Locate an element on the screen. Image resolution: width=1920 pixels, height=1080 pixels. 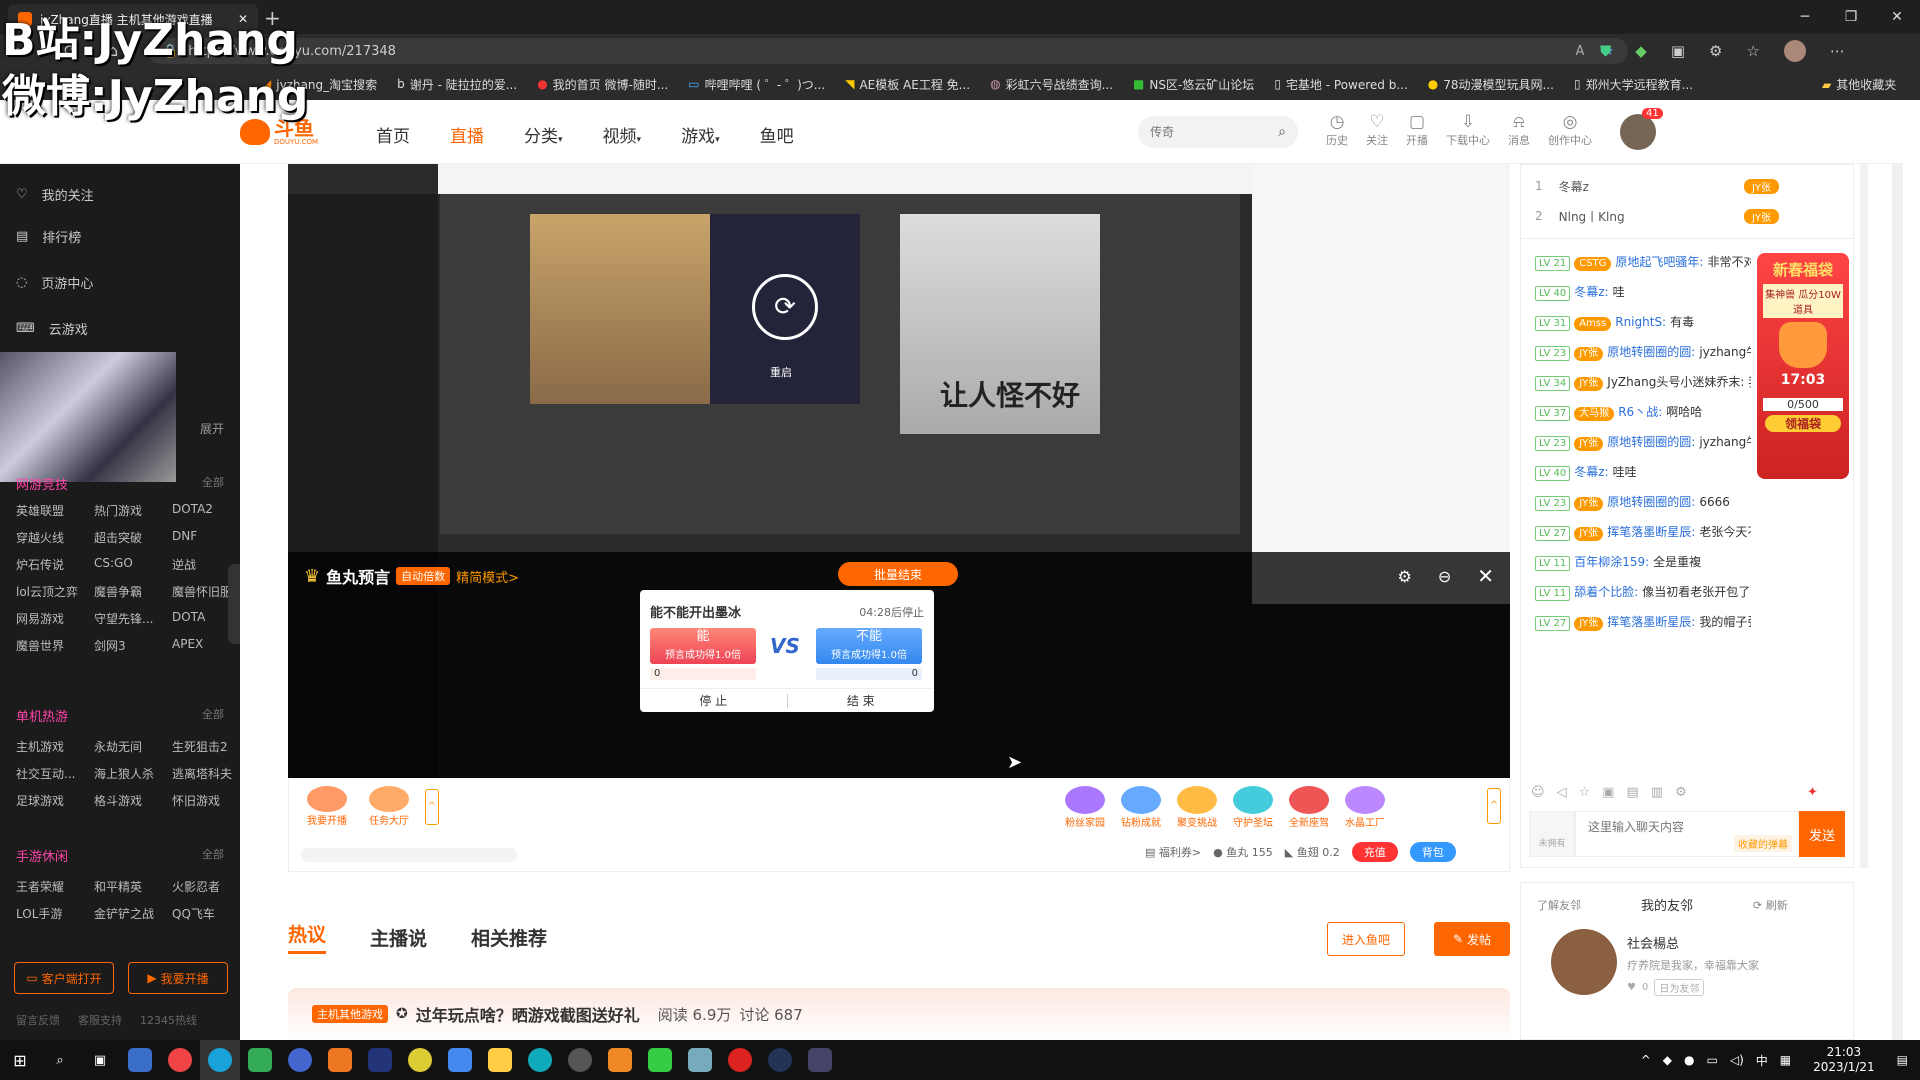
chat-username: 挥笔落墨断星辰: is located at coordinates (1651, 622).